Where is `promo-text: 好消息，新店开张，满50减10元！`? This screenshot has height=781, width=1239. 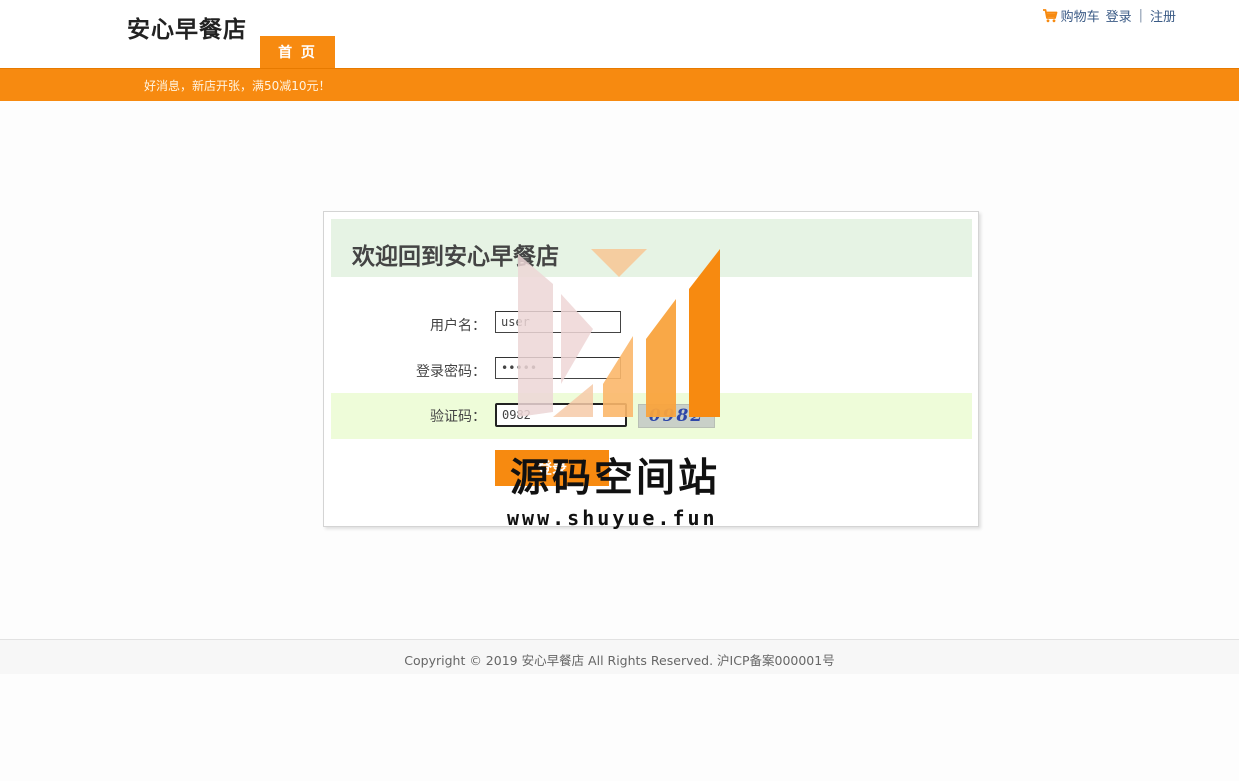 promo-text: 好消息，新店开张，满50减10元！ is located at coordinates (237, 86).